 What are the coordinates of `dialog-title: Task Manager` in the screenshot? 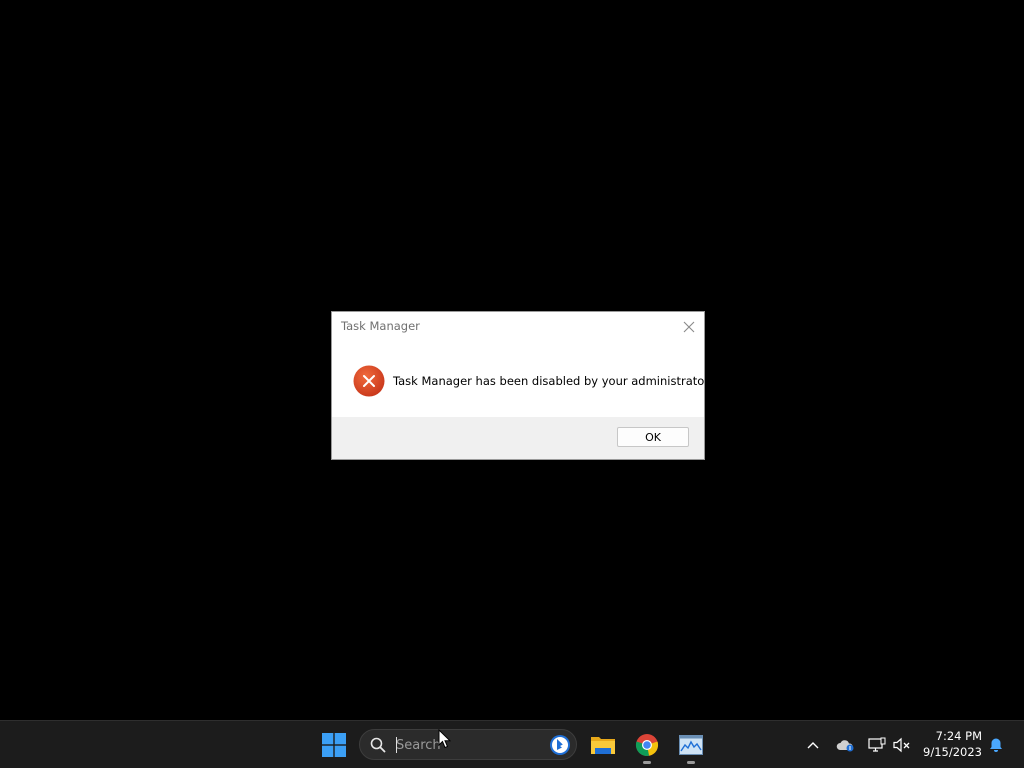 It's located at (380, 326).